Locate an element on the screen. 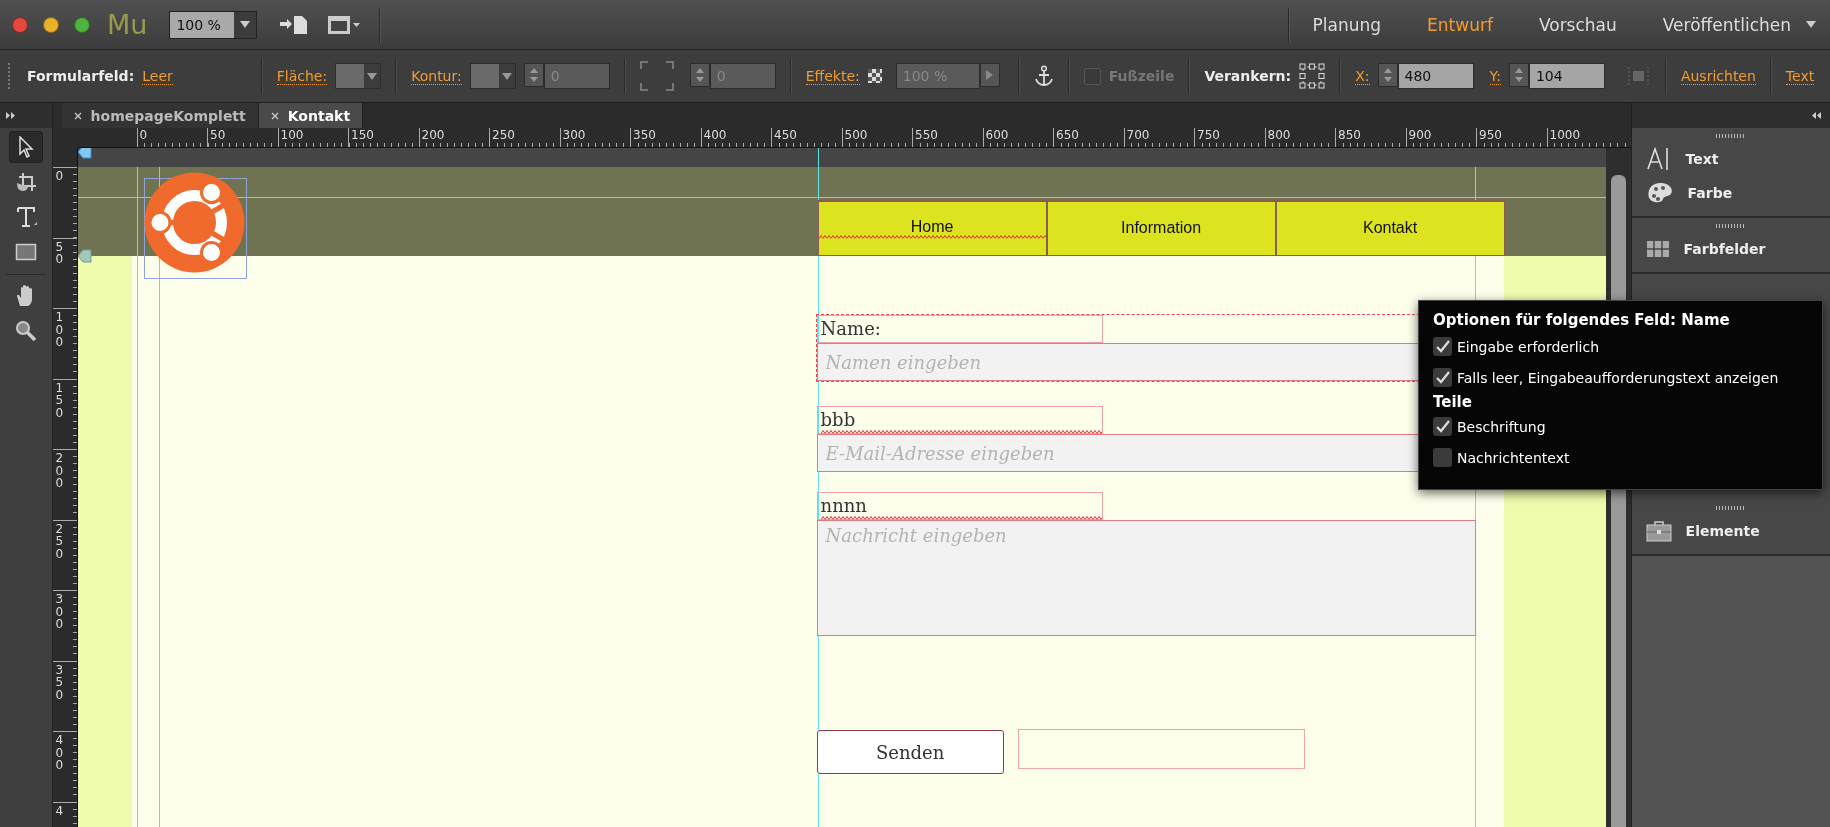 The width and height of the screenshot is (1830, 827). object-type-link: Leer is located at coordinates (157, 76).